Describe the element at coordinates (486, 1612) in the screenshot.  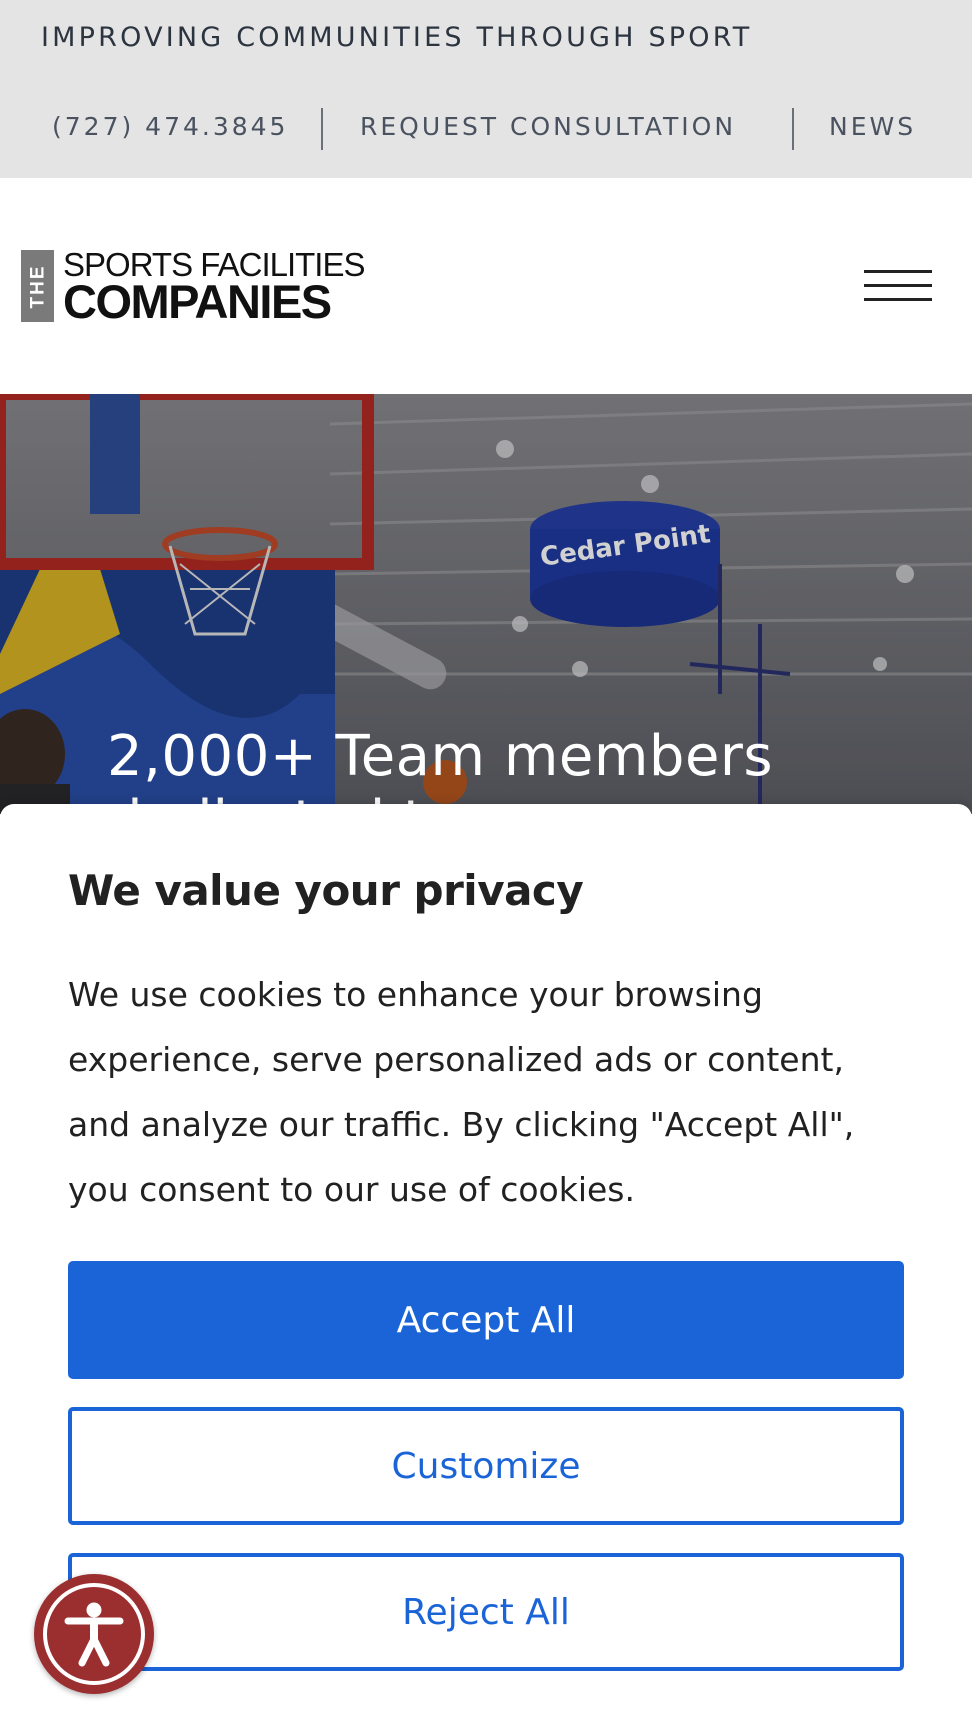
I see `reject-all-button: Reject All` at that location.